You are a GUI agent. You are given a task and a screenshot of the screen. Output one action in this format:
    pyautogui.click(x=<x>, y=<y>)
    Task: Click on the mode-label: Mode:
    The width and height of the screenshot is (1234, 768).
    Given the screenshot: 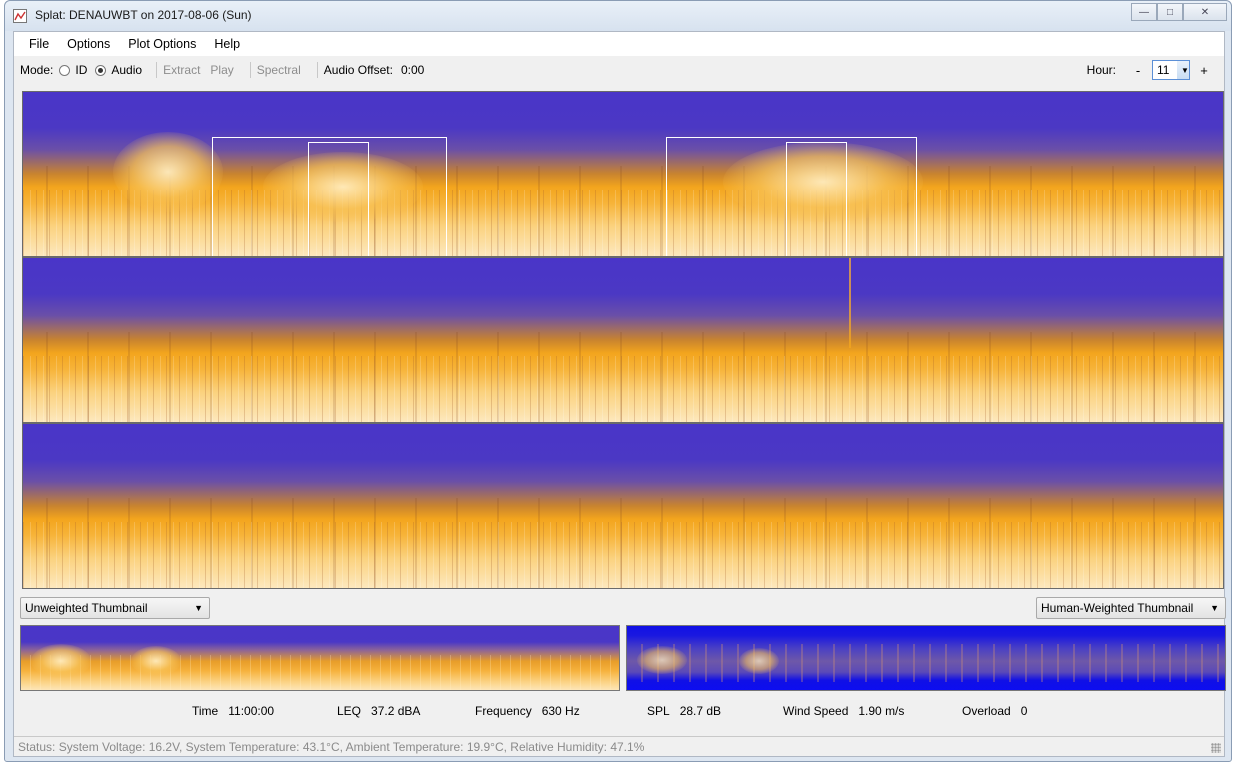 What is the action you would take?
    pyautogui.click(x=37, y=70)
    